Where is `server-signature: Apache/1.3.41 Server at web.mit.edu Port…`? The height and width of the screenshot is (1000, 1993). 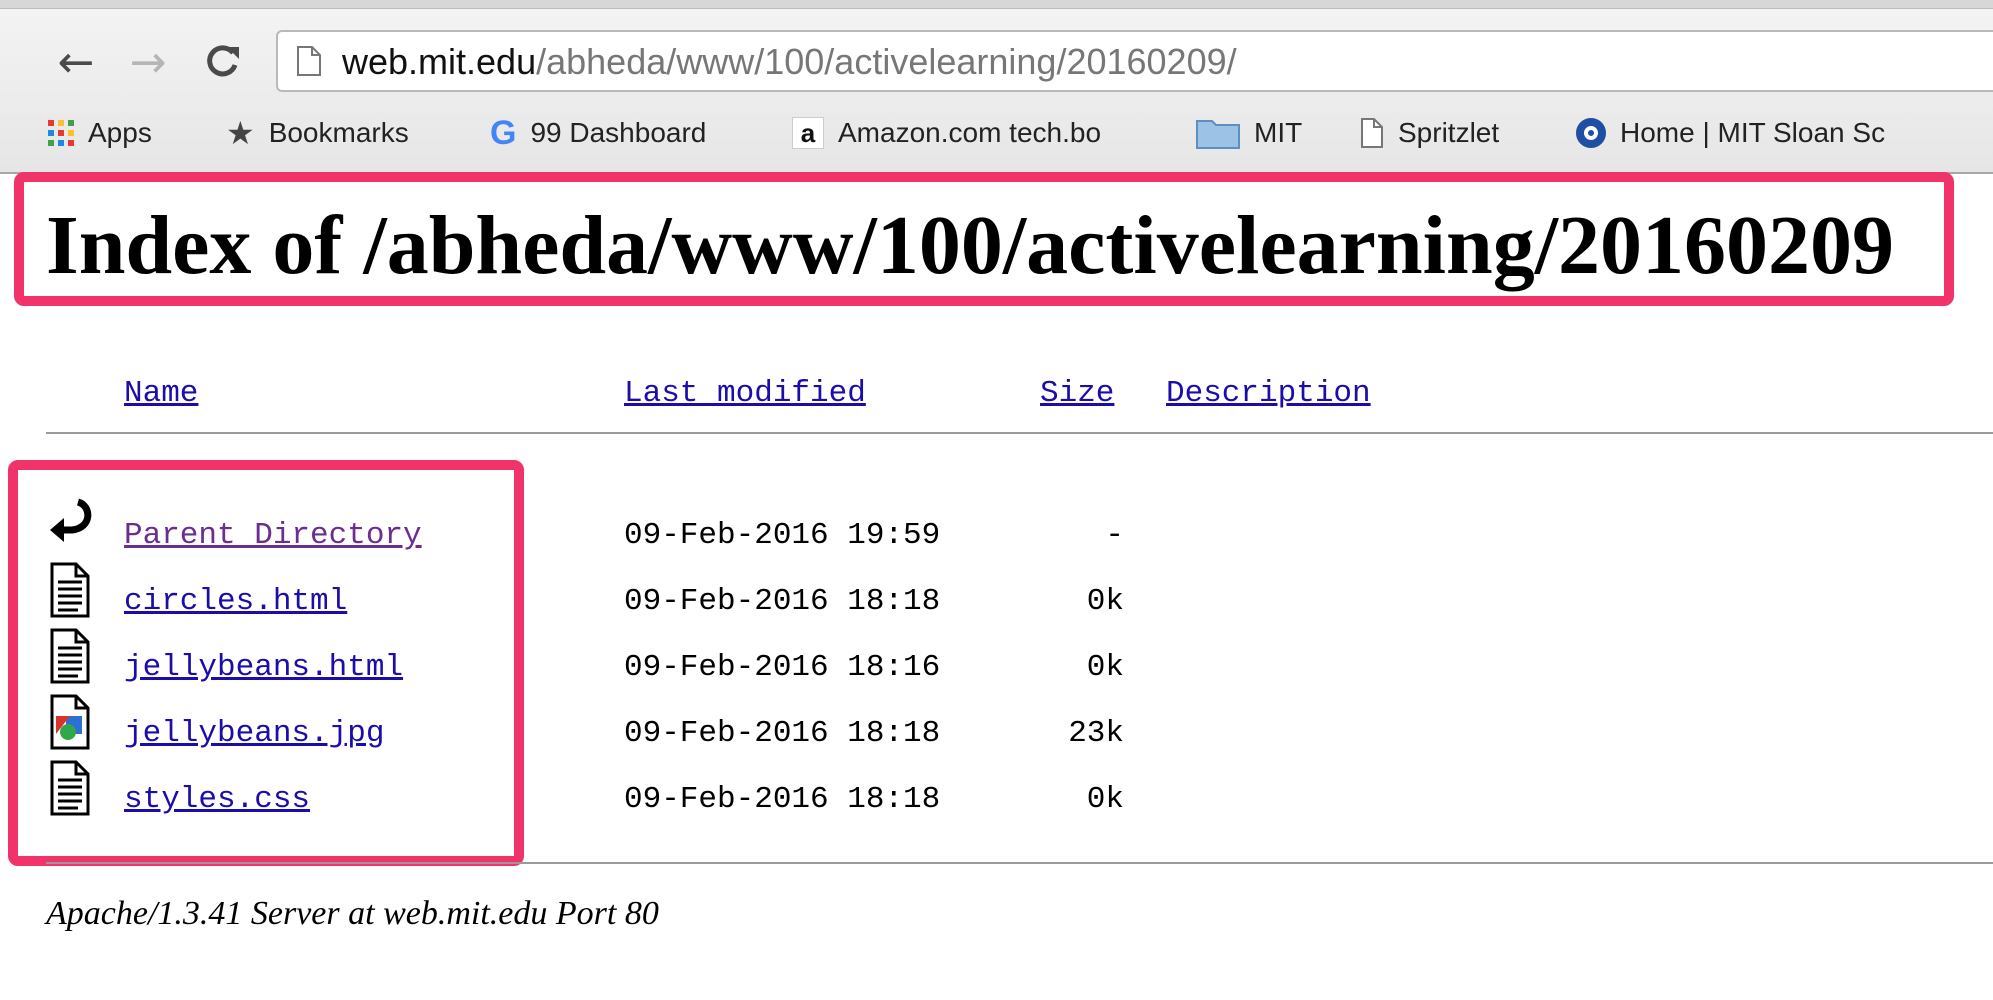 server-signature: Apache/1.3.41 Server at web.mit.edu Port… is located at coordinates (352, 913).